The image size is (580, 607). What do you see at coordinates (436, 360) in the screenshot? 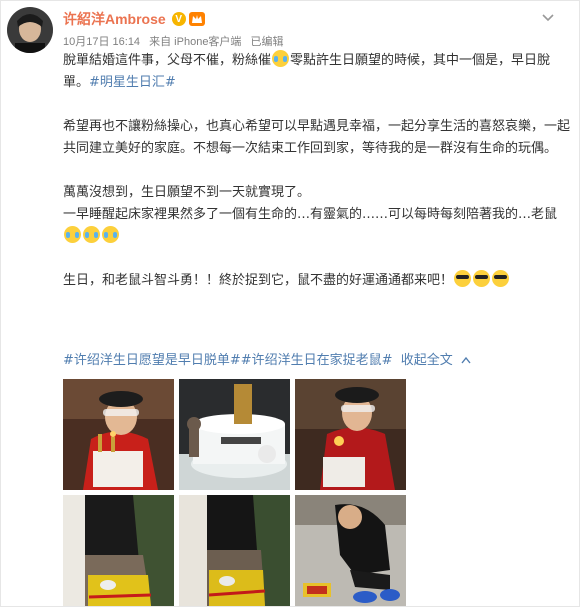
I see `collapse-button: 收起全文` at bounding box center [436, 360].